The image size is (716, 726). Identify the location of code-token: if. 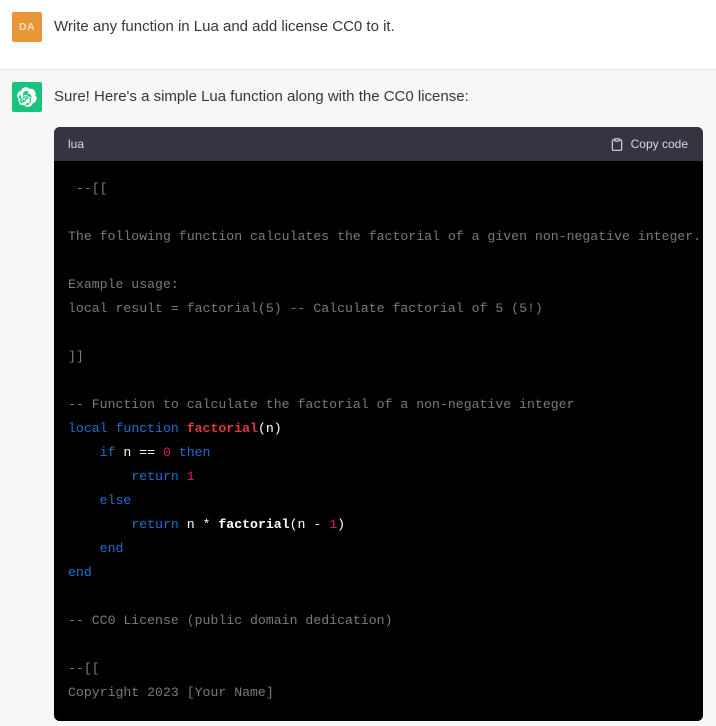
(107, 453).